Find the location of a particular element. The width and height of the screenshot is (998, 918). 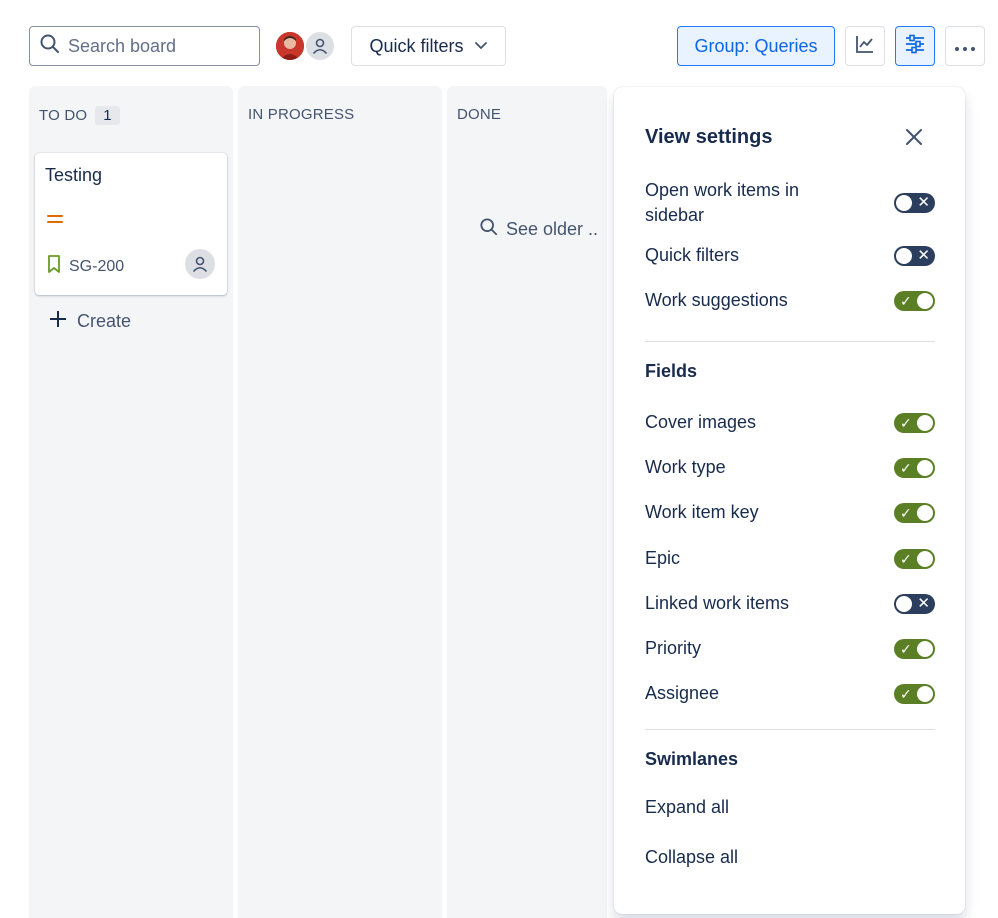

field-epic: Epic ✓ is located at coordinates (790, 558).